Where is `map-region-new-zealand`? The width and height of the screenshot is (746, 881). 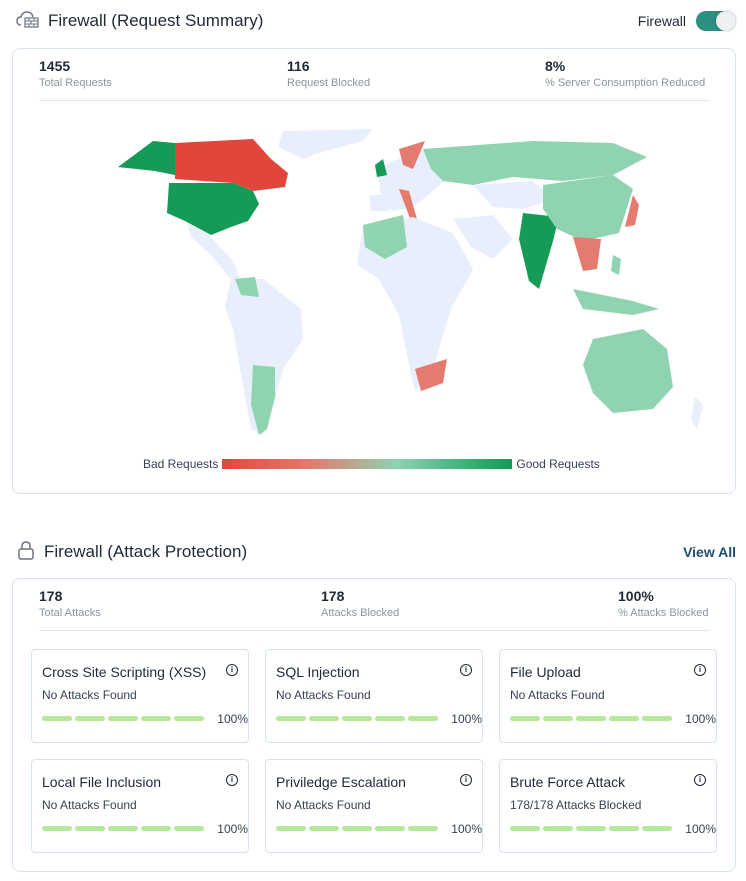
map-region-new-zealand is located at coordinates (697, 413).